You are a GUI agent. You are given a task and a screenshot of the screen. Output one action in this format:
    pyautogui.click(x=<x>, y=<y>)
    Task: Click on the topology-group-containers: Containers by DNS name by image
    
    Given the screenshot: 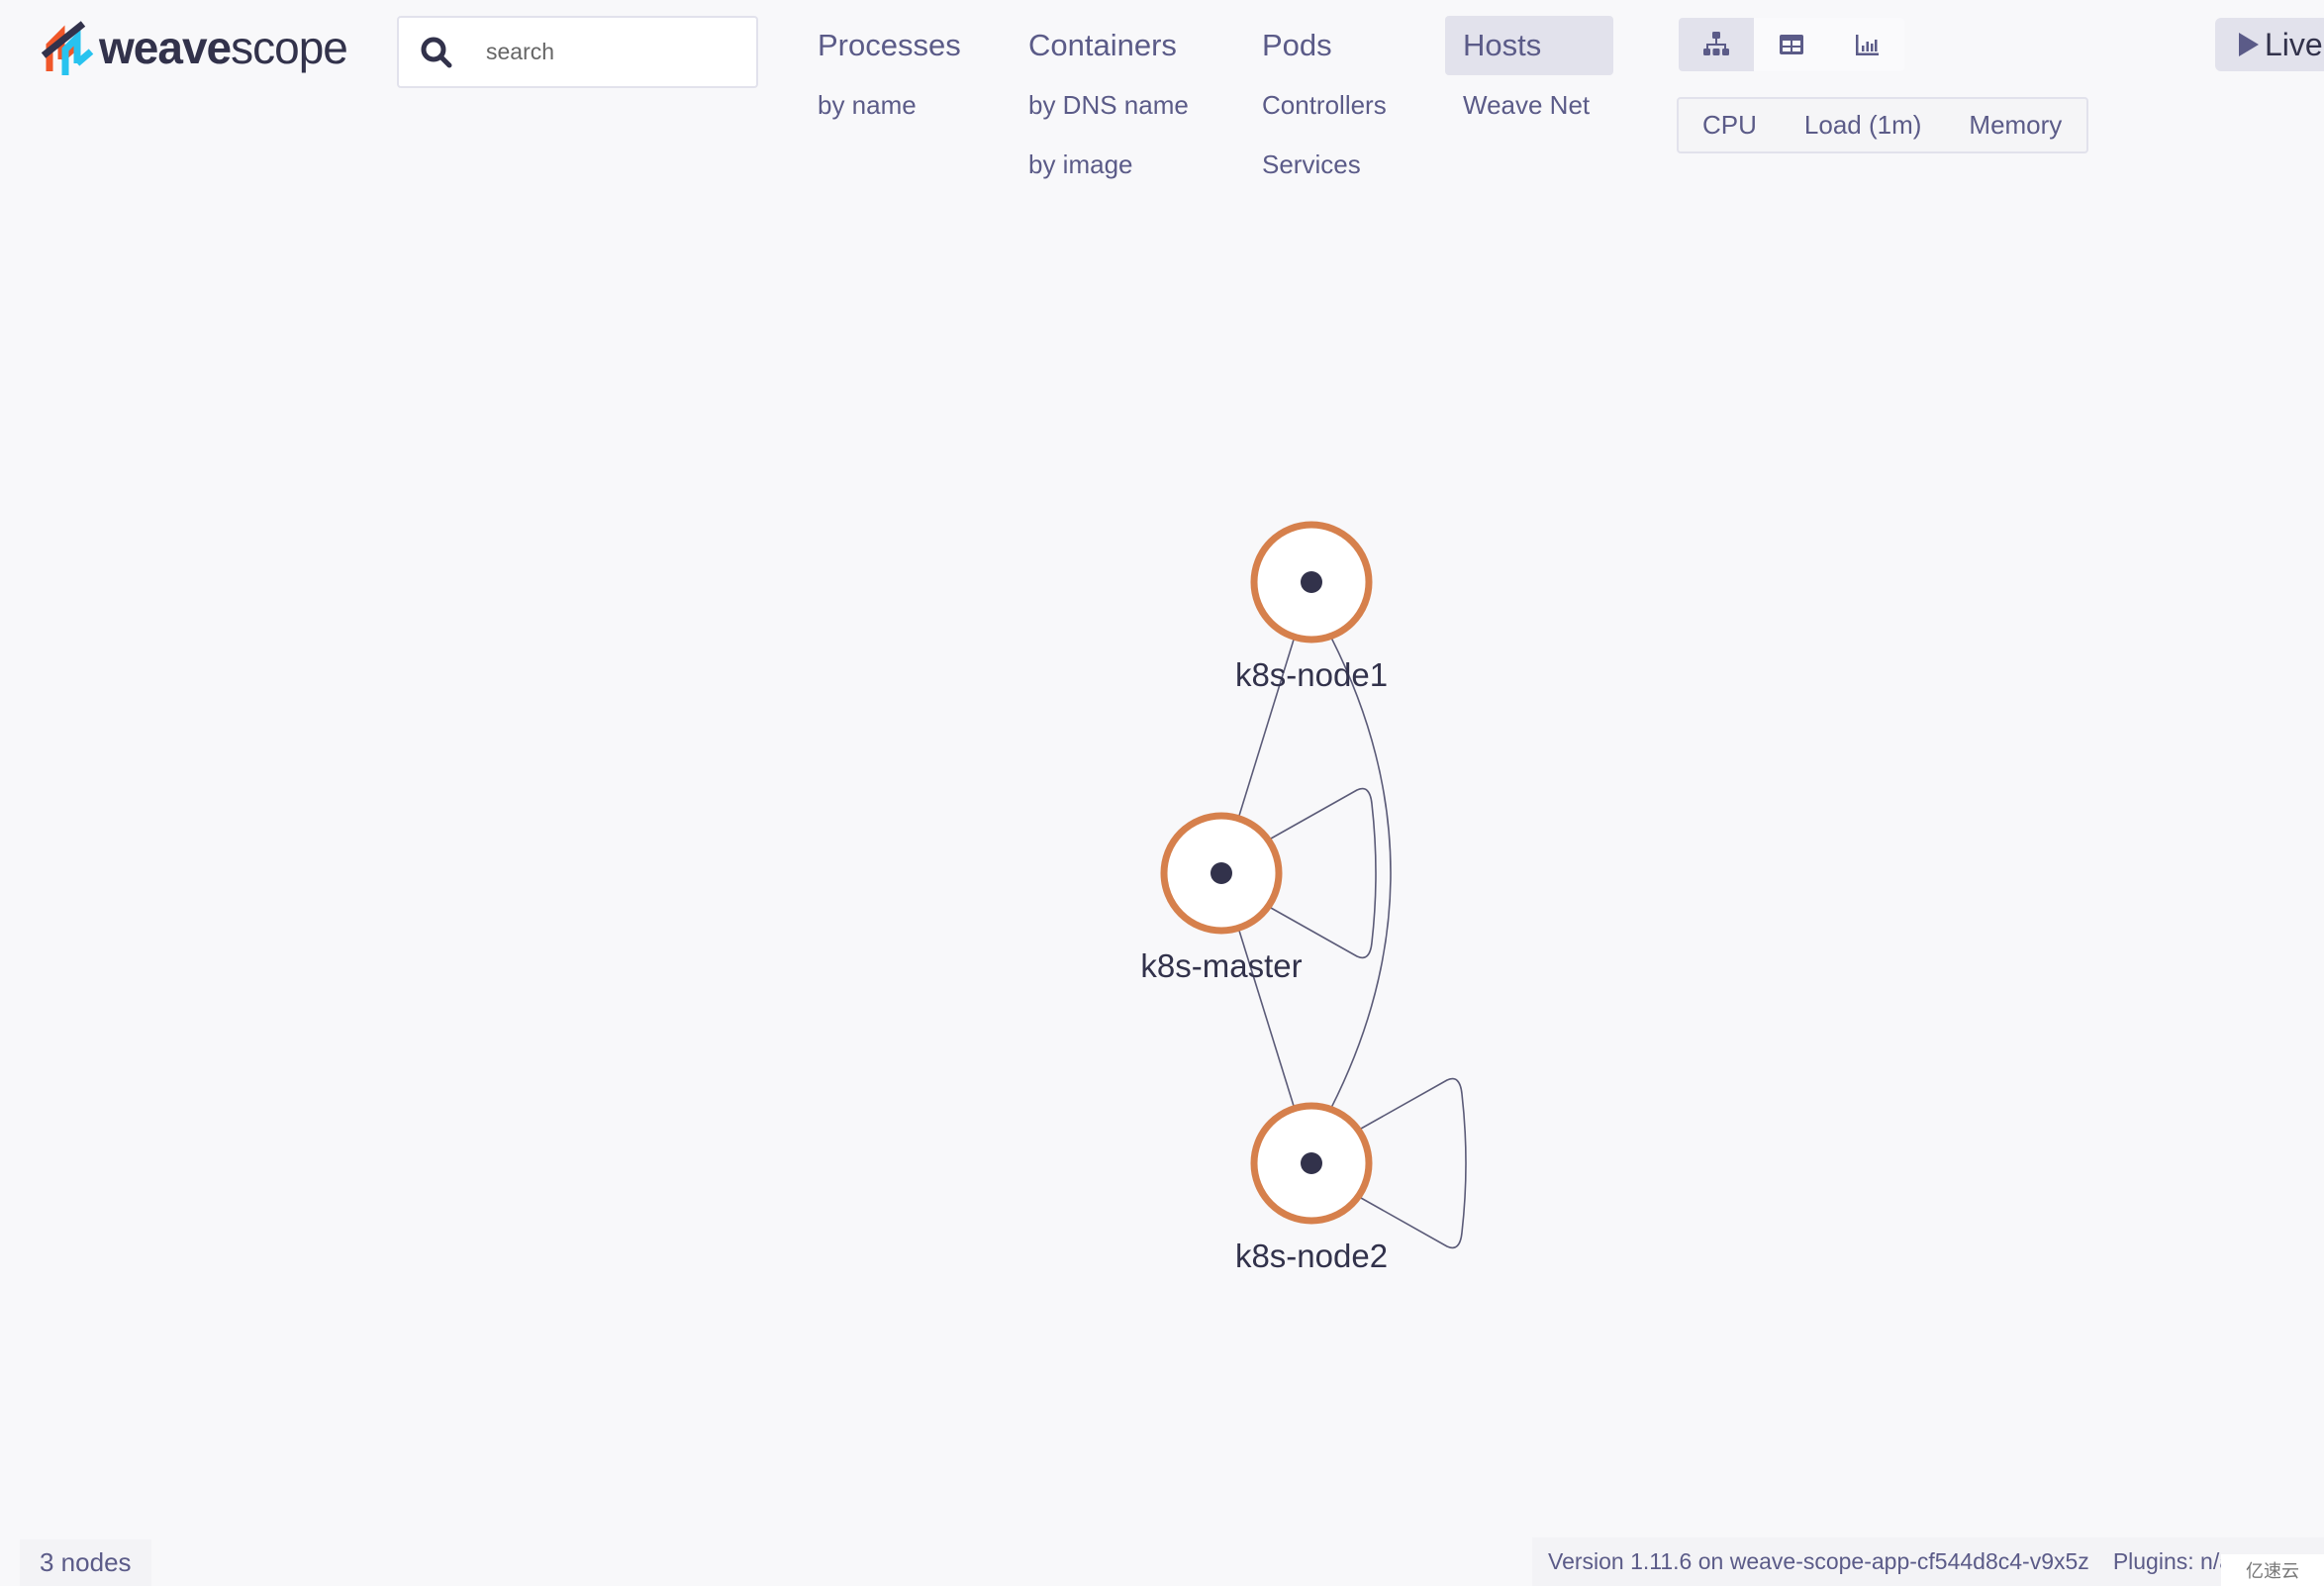 What is the action you would take?
    pyautogui.click(x=1109, y=105)
    